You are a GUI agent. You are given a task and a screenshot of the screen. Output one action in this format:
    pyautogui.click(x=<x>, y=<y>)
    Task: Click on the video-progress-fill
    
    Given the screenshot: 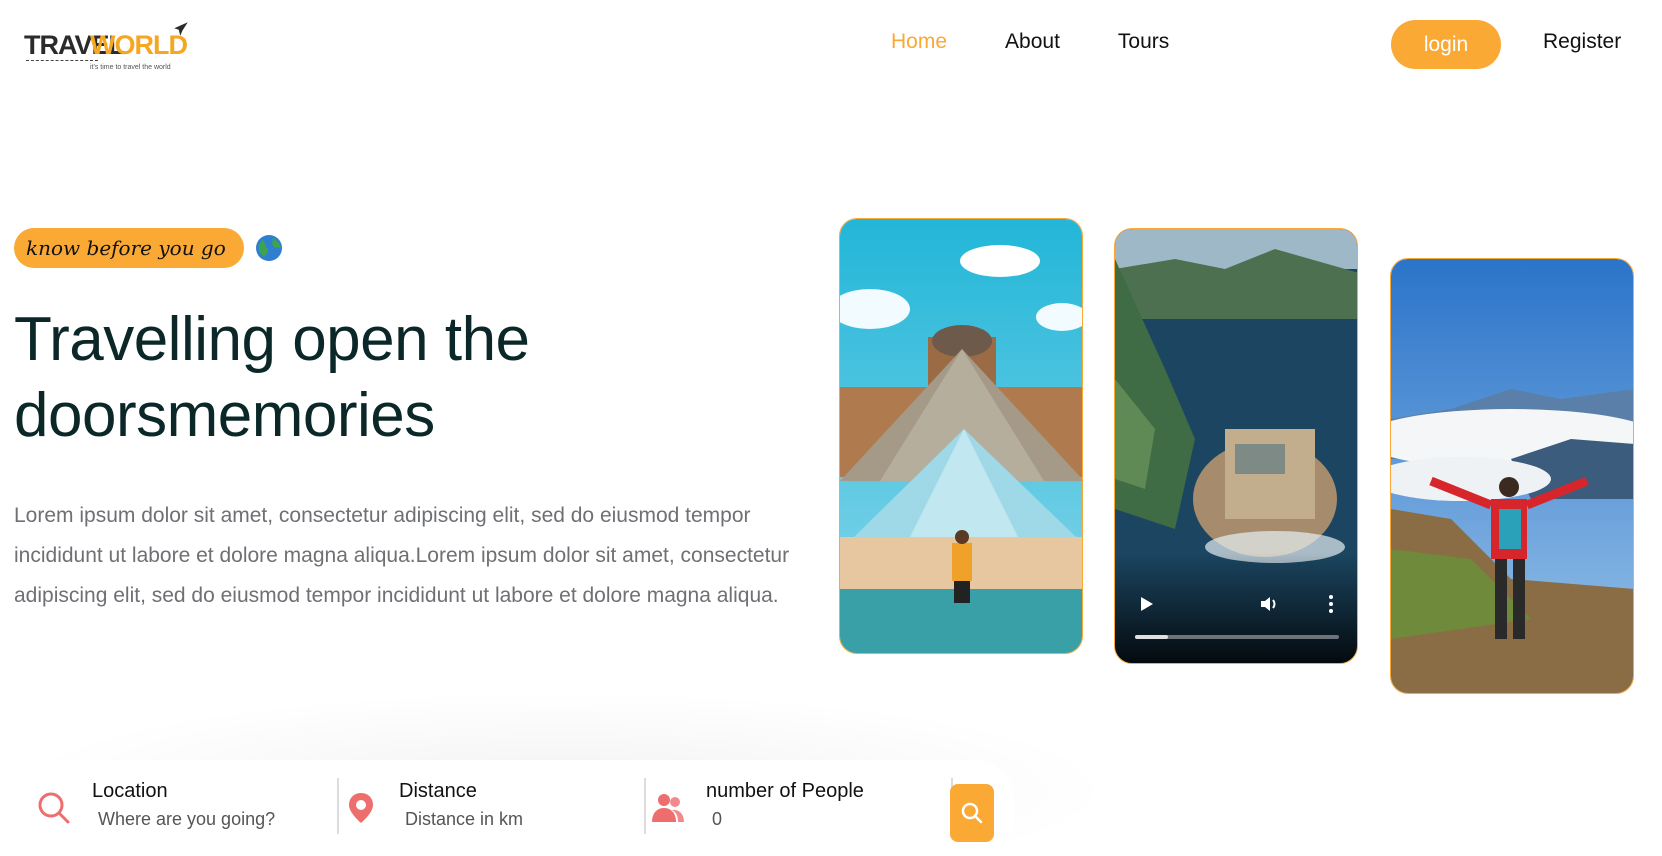 What is the action you would take?
    pyautogui.click(x=1151, y=637)
    